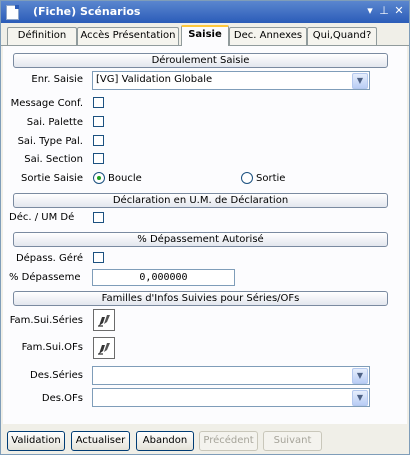 The height and width of the screenshot is (455, 410). Describe the element at coordinates (36, 441) in the screenshot. I see `validation-button: Validation` at that location.